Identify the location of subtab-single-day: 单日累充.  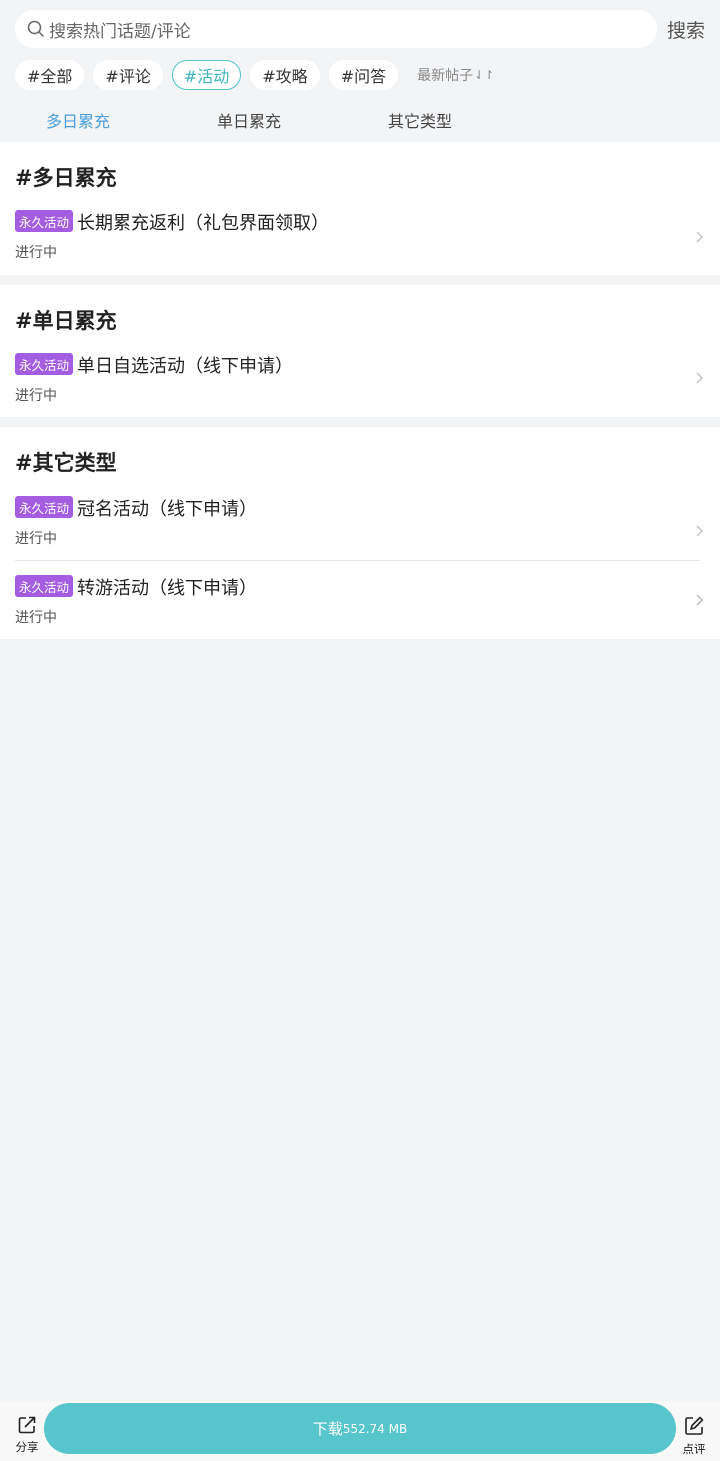
(249, 120).